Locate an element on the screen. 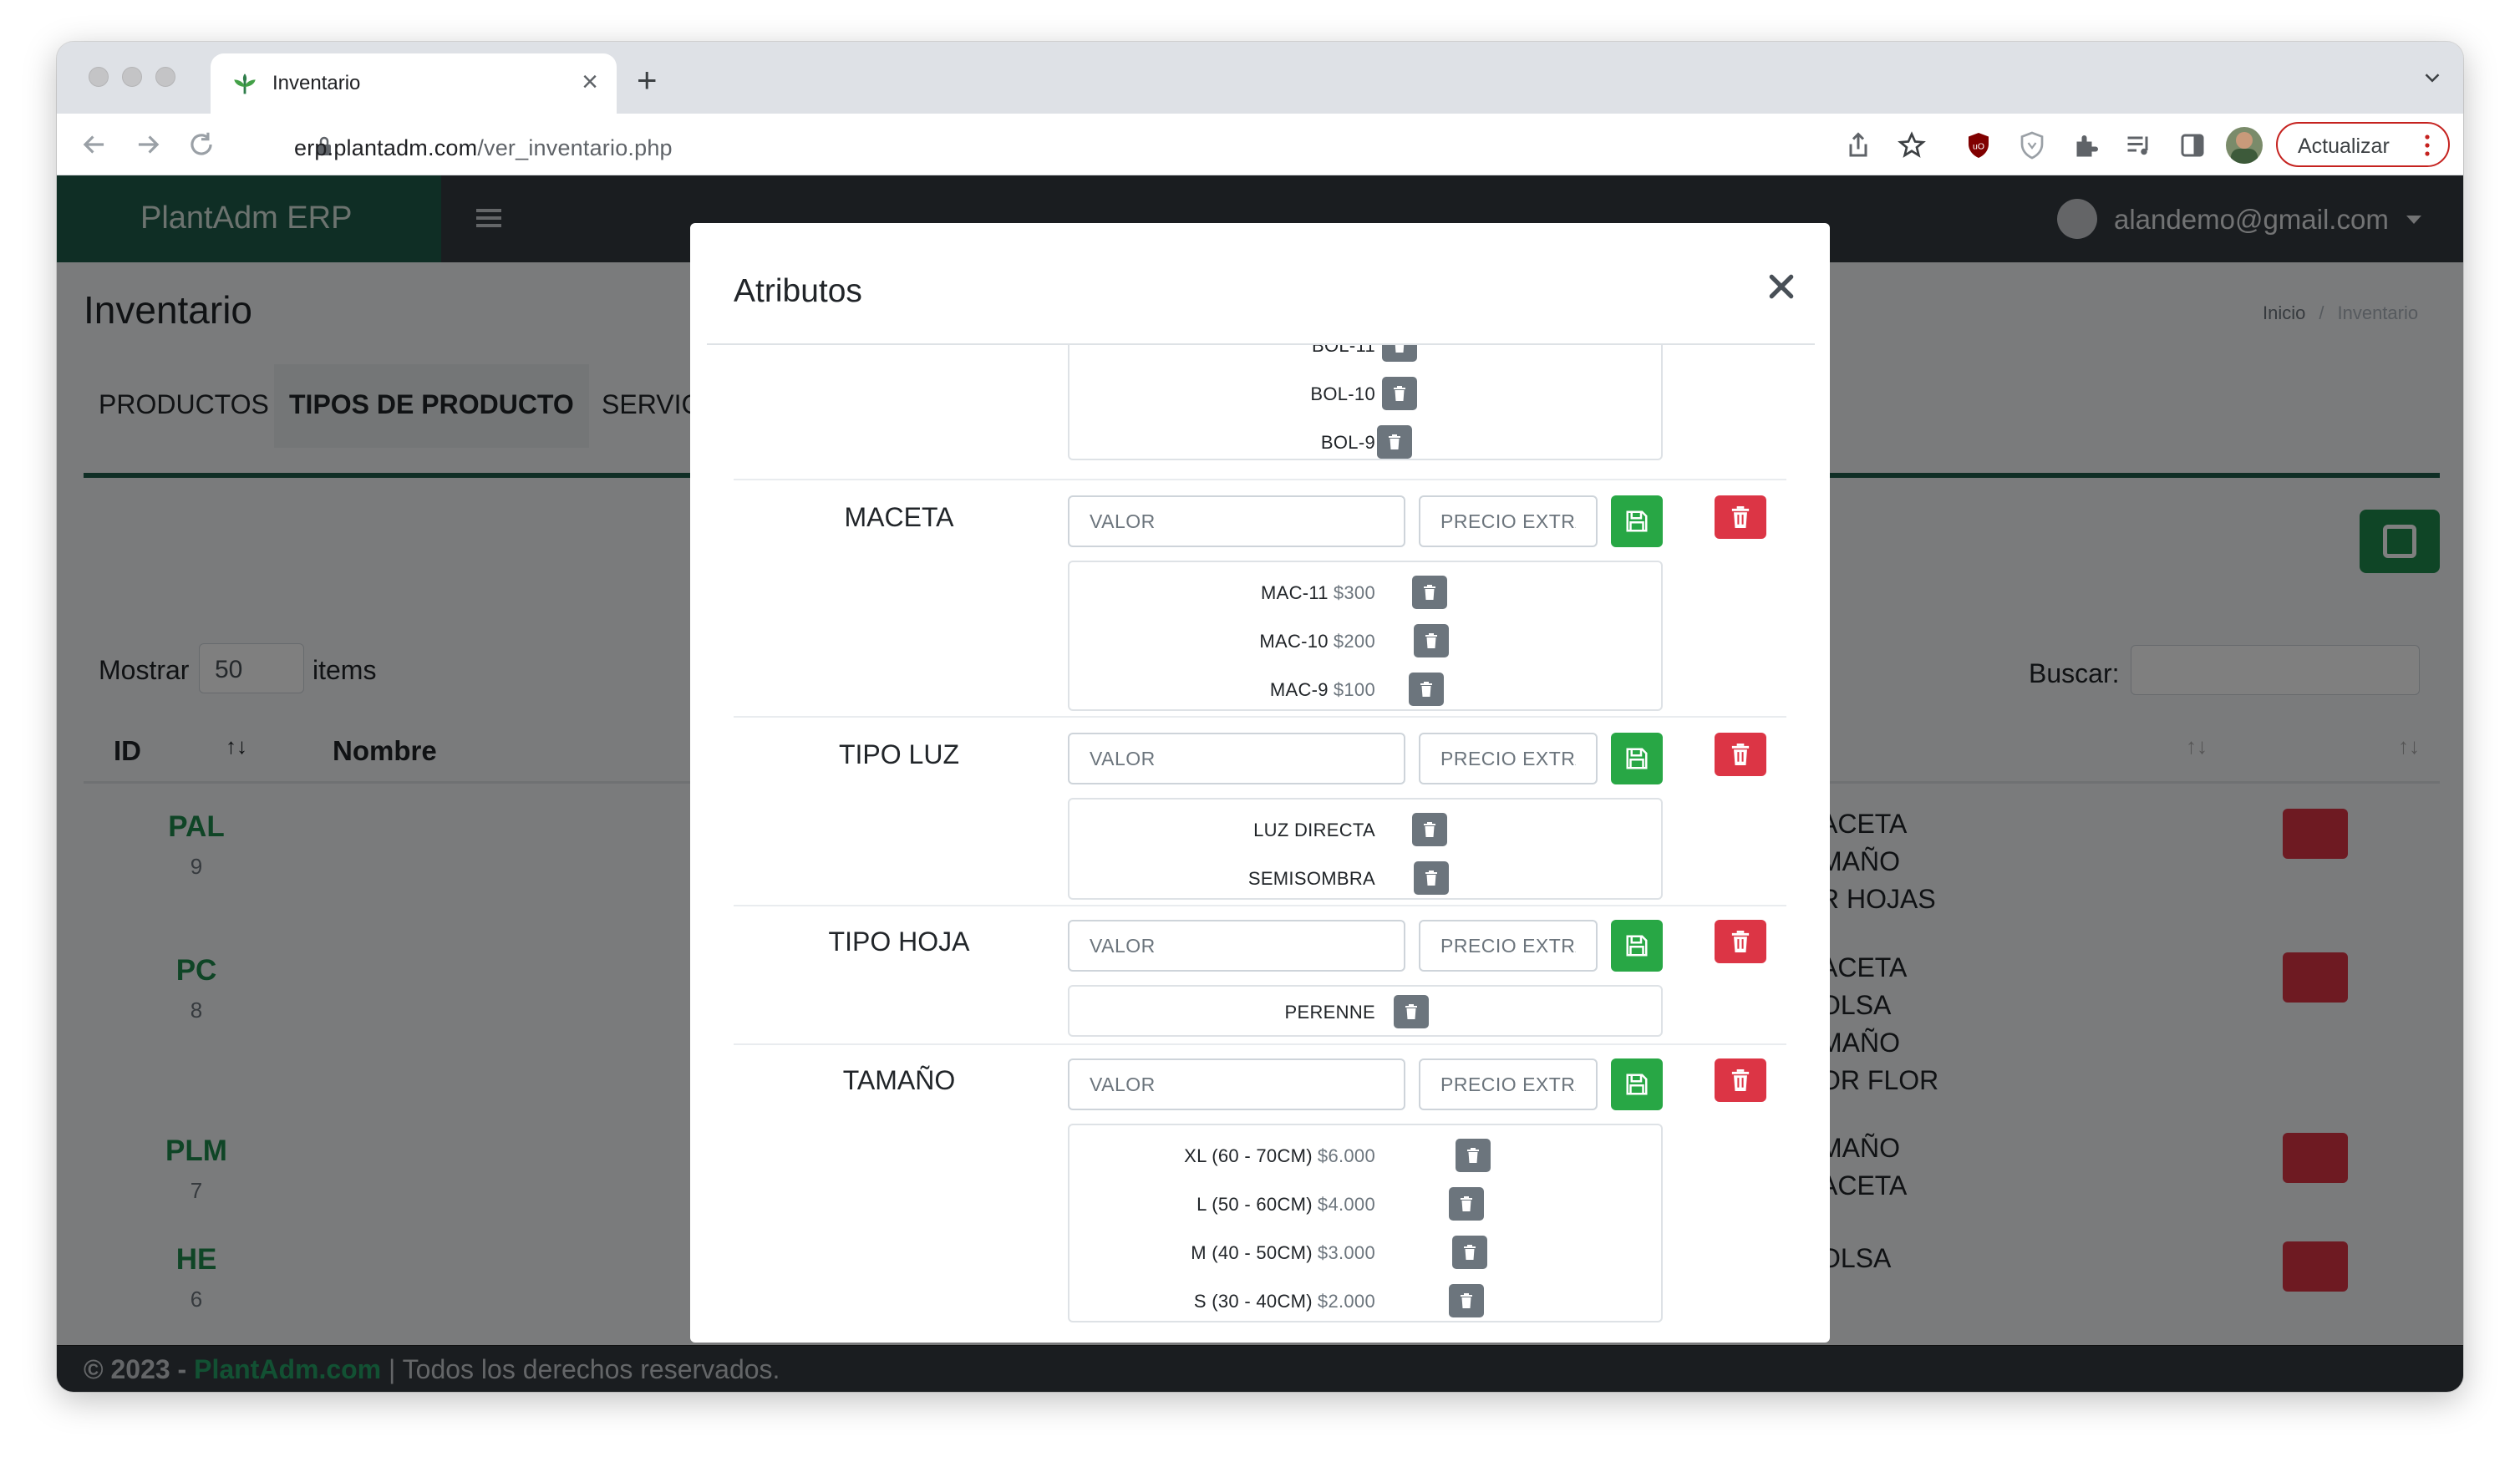  more-vert-icon is located at coordinates (2427, 145).